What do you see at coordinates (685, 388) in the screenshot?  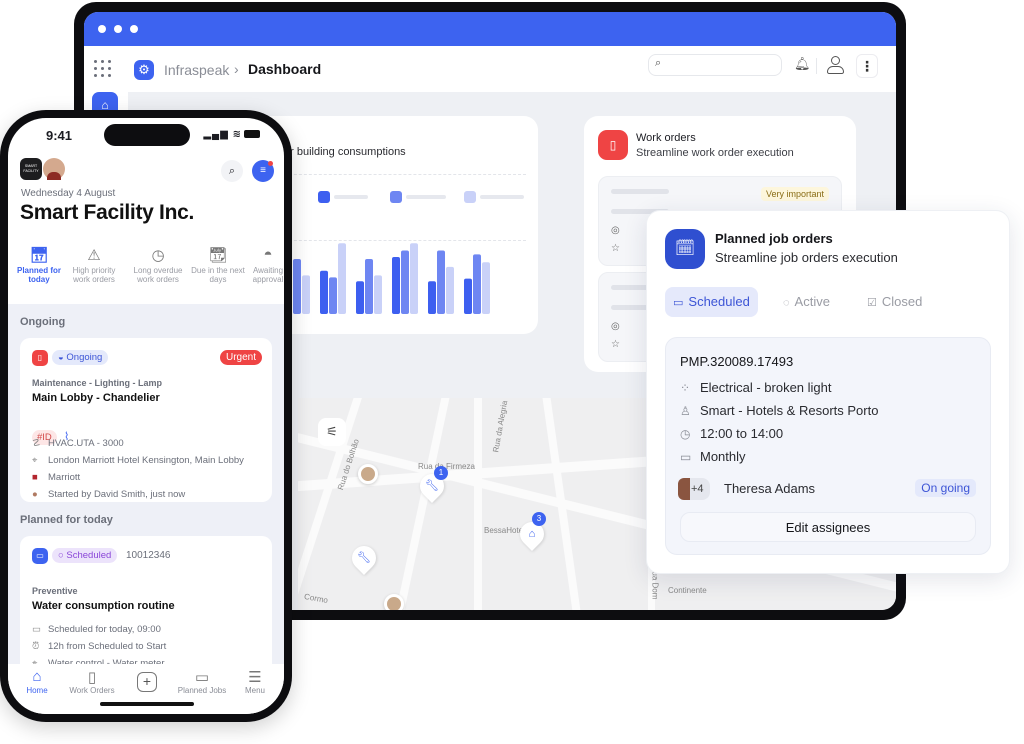 I see `category-icon: ⁘` at bounding box center [685, 388].